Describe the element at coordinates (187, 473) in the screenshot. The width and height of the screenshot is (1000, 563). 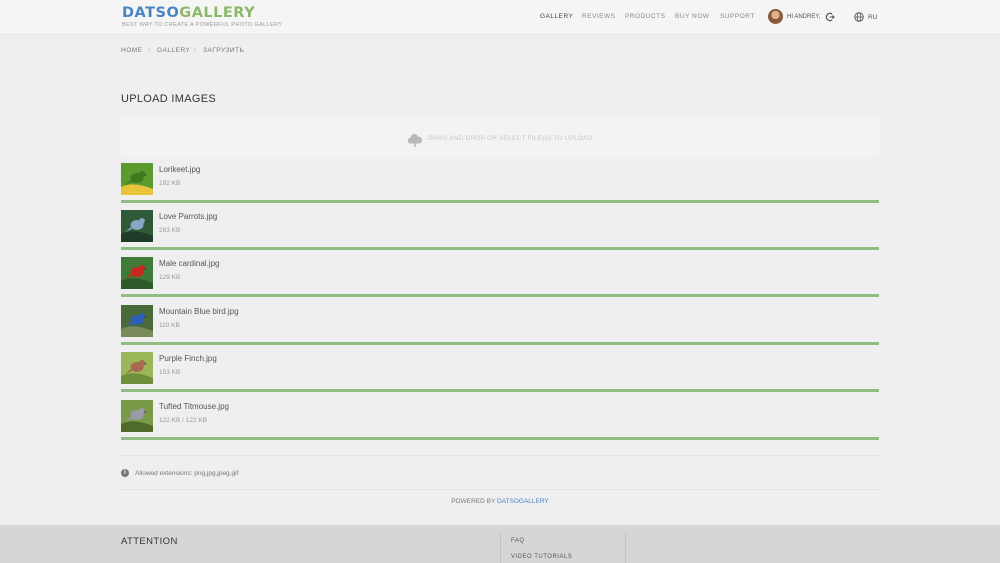
I see `allowed-extensions-text: Allowed extensions: png,jpg,jpeg,gif` at that location.